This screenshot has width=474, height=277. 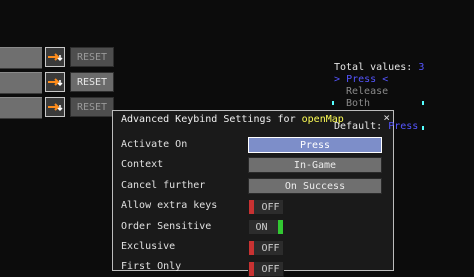 I want to click on panel-title: Advanced Keybind Settings for openMap, so click(x=232, y=119).